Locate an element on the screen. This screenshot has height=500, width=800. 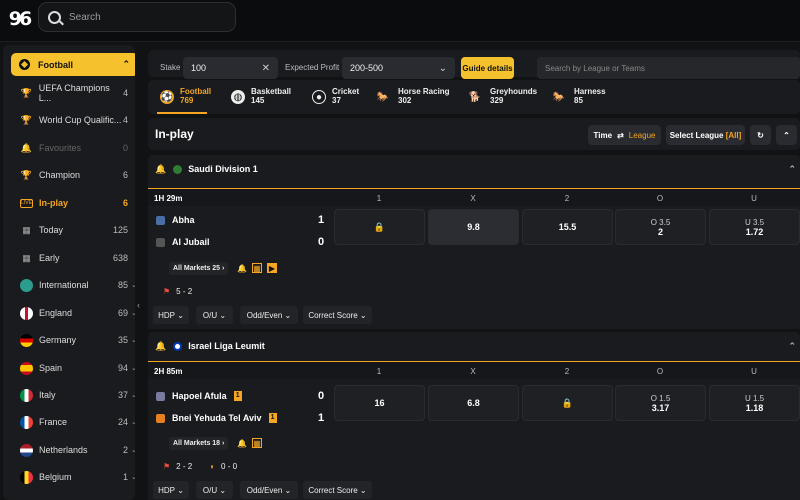
tab-horse-racing: 🐎 Horse Racing 302 is located at coordinates (412, 96).